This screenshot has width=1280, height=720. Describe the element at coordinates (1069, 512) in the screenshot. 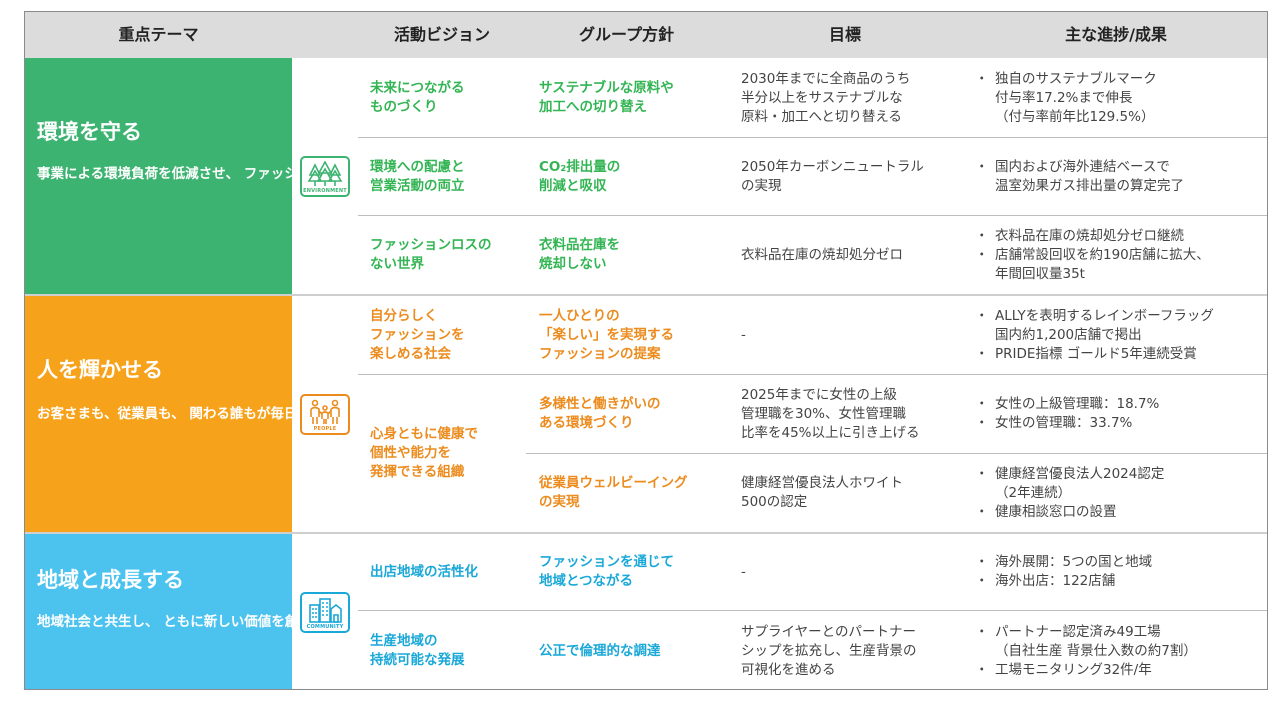

I see `progress-item: 健康相談窓口の設置` at that location.